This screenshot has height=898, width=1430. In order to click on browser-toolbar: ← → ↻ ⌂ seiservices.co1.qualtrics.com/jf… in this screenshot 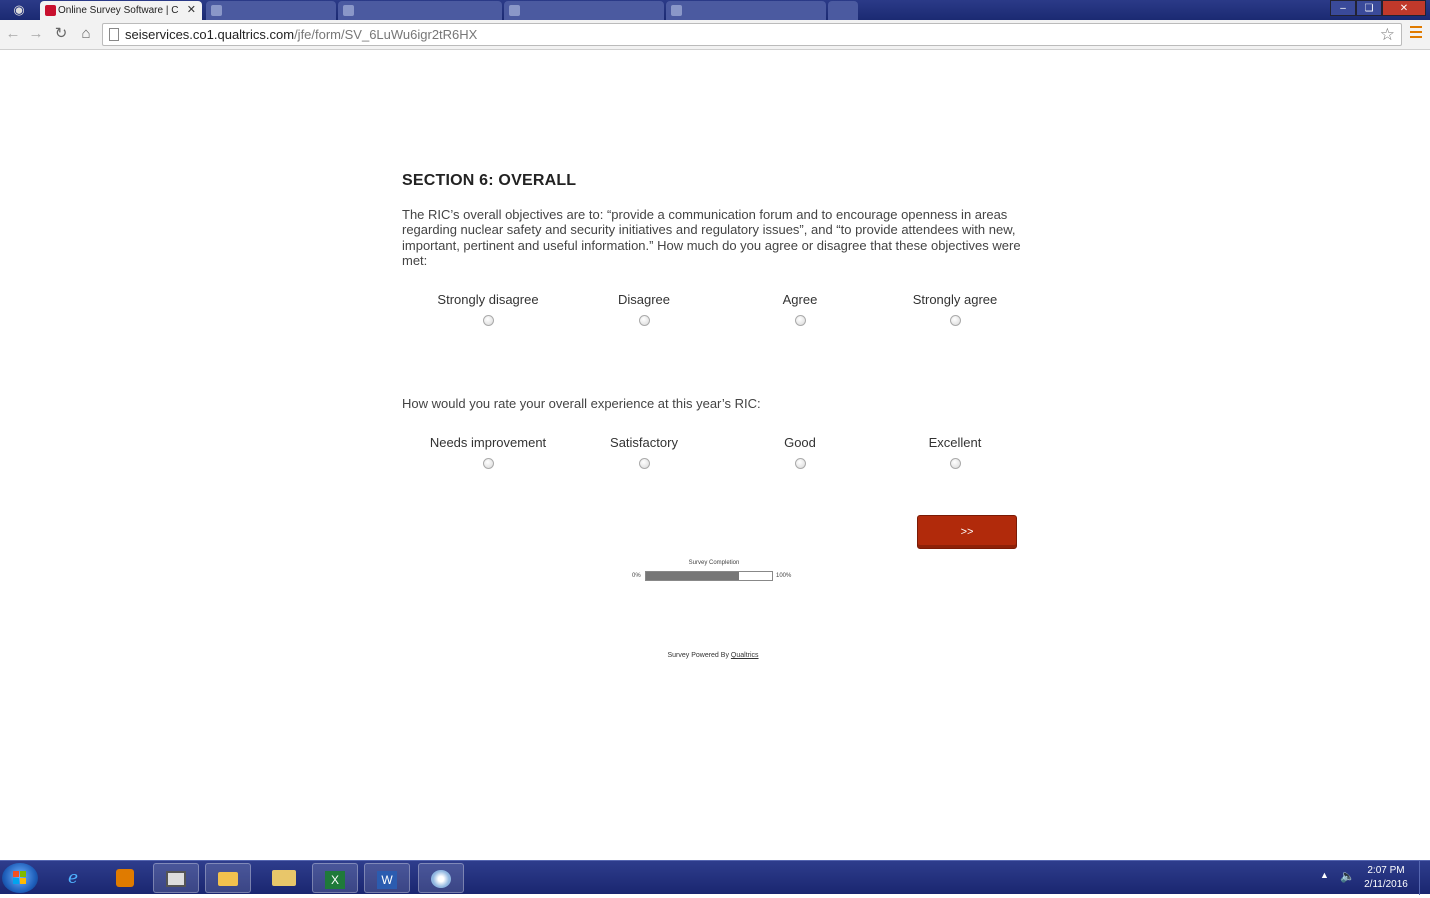, I will do `click(715, 35)`.